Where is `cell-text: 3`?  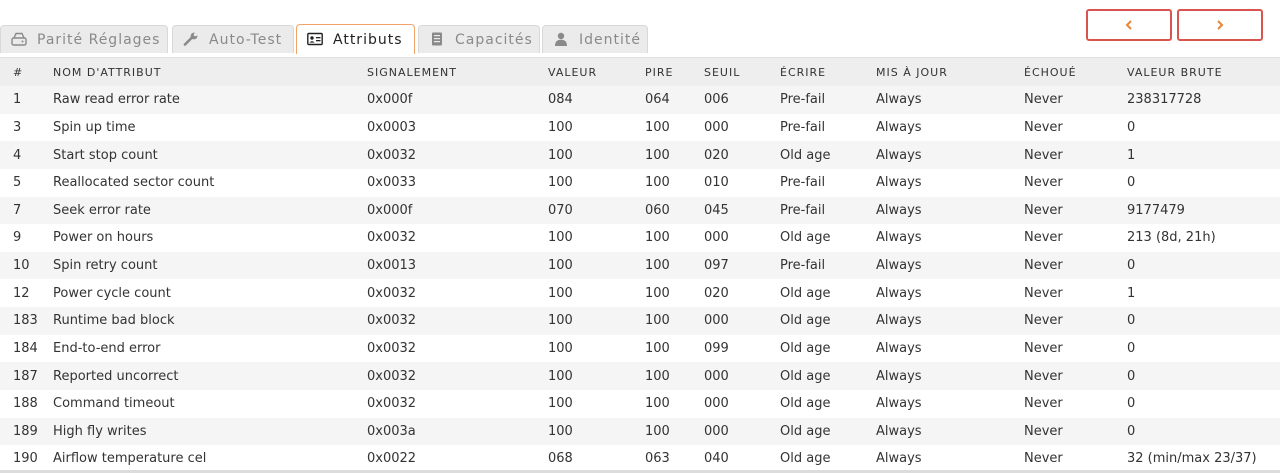
cell-text: 3 is located at coordinates (17, 127).